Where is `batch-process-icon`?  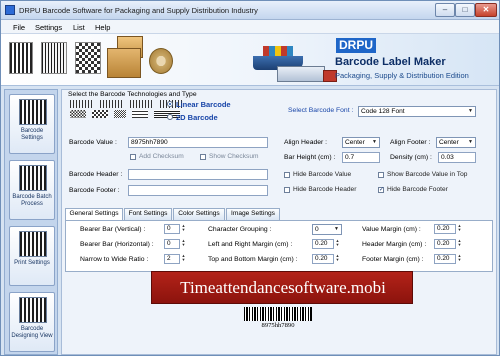
batch-process-icon is located at coordinates (33, 178).